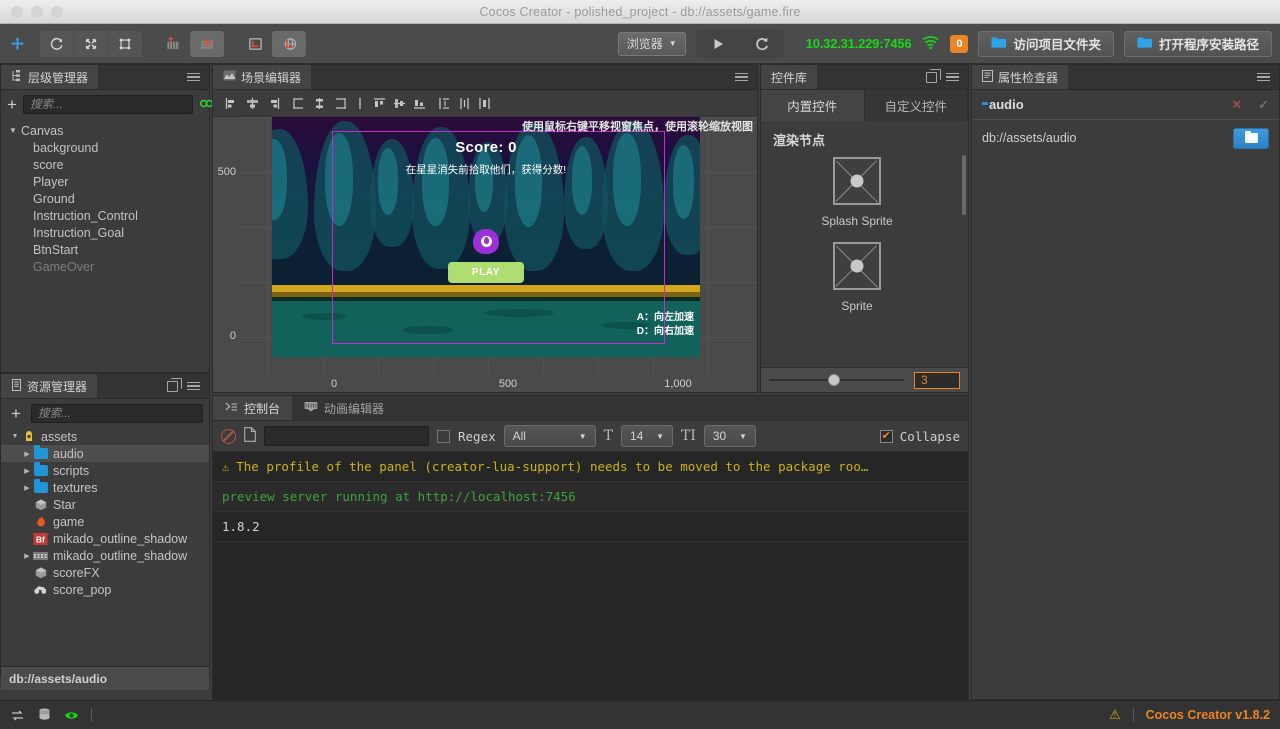 Image resolution: width=1280 pixels, height=729 pixels. What do you see at coordinates (651, 43) in the screenshot?
I see `preview-target-select: 浏览器 ▼` at bounding box center [651, 43].